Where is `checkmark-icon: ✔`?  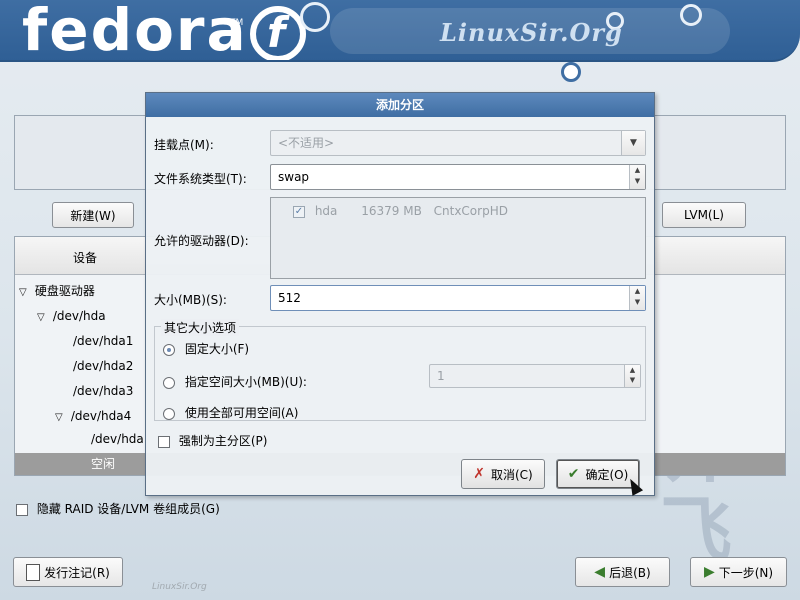
checkmark-icon: ✔ is located at coordinates (573, 474).